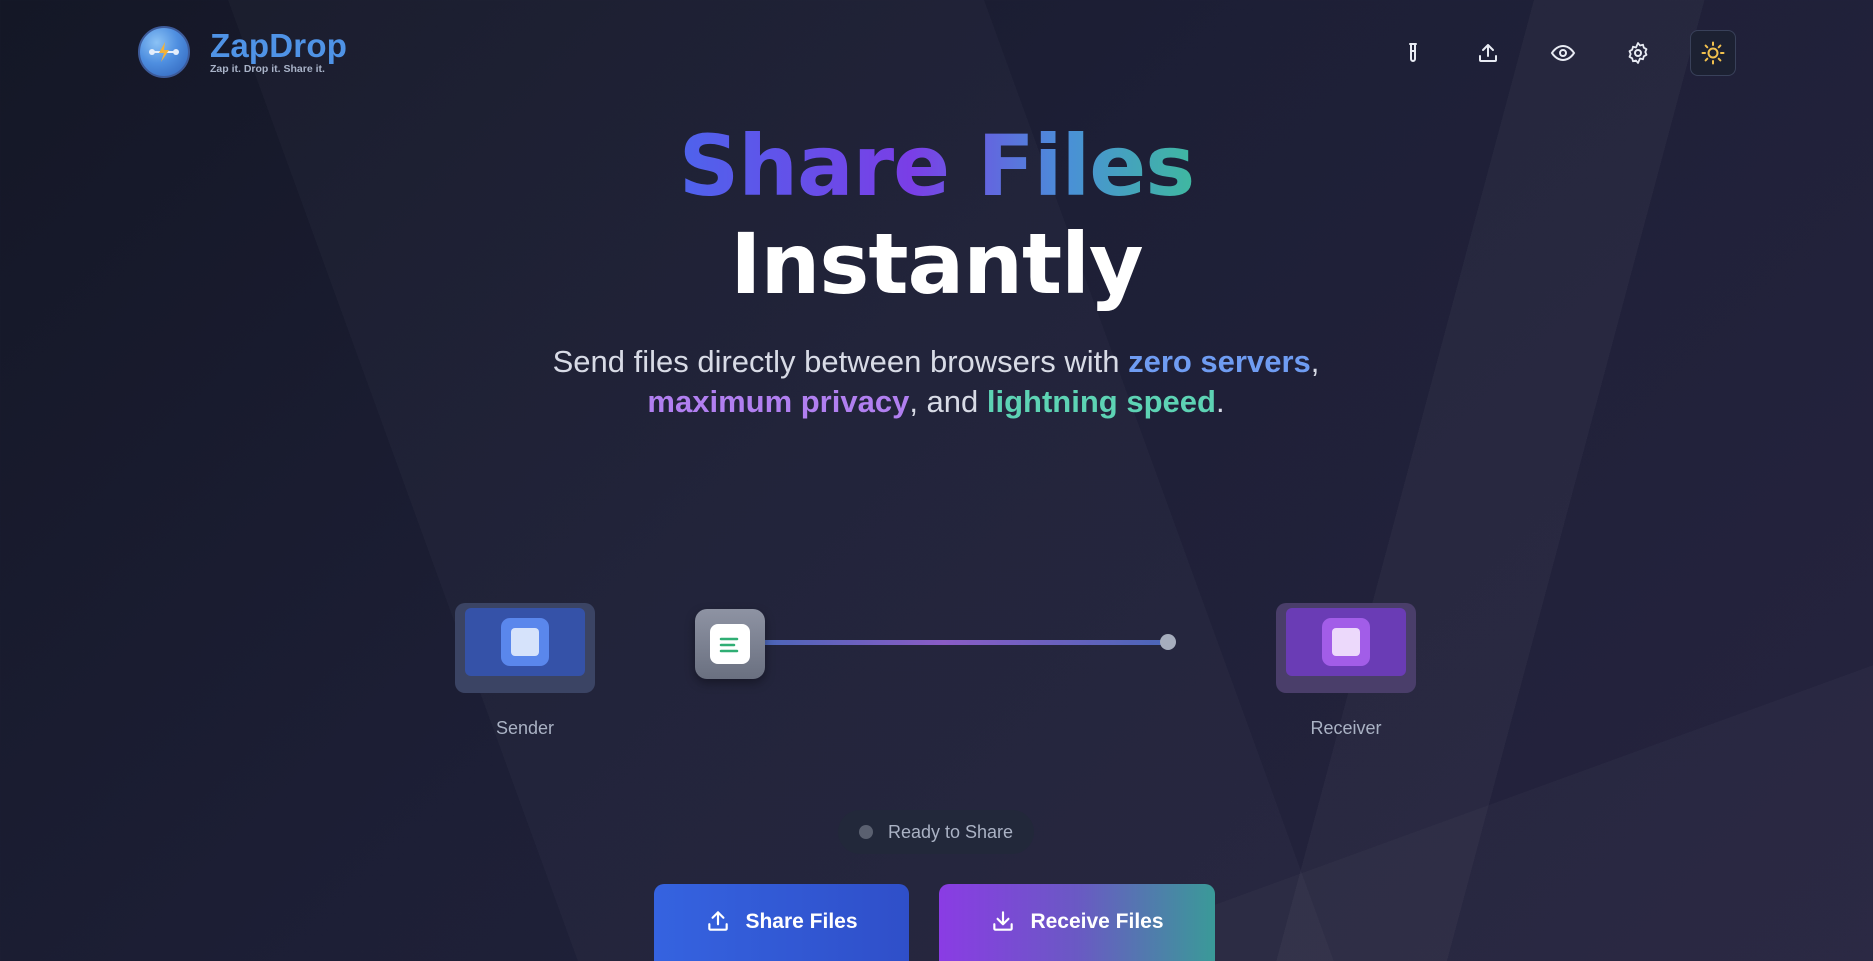  What do you see at coordinates (1168, 642) in the screenshot?
I see `track-endpoint` at bounding box center [1168, 642].